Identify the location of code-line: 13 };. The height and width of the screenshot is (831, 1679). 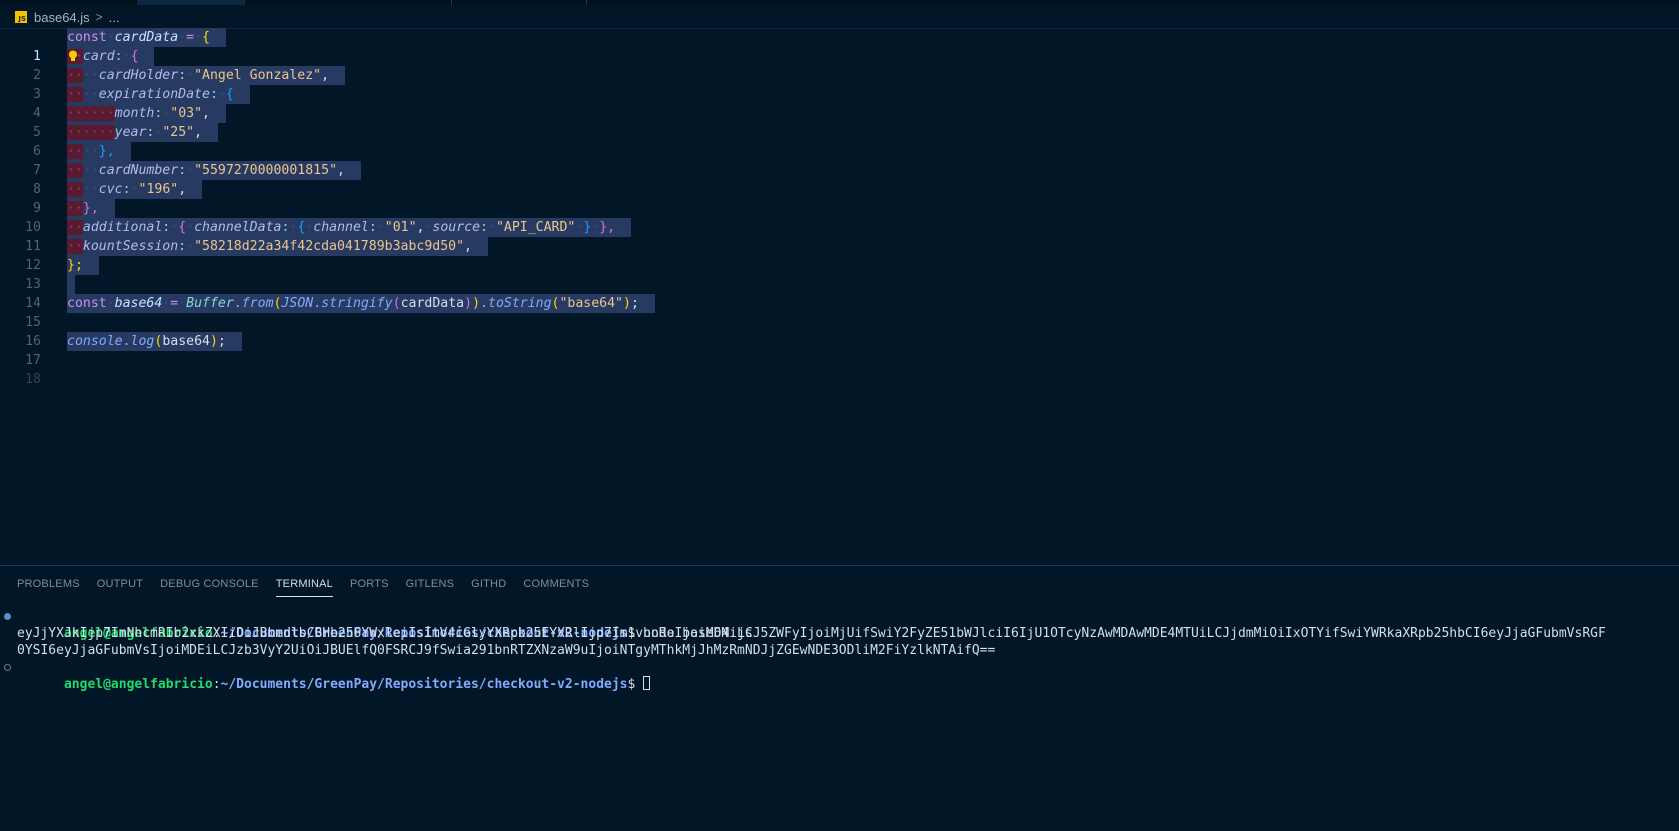
(839, 274).